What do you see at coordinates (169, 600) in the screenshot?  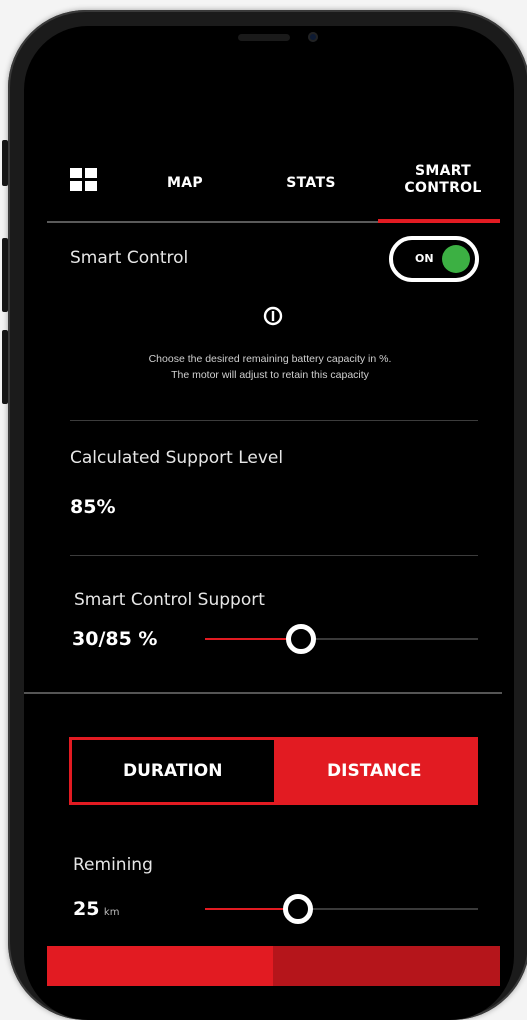 I see `smart-control-support-label: Smart Control Support` at bounding box center [169, 600].